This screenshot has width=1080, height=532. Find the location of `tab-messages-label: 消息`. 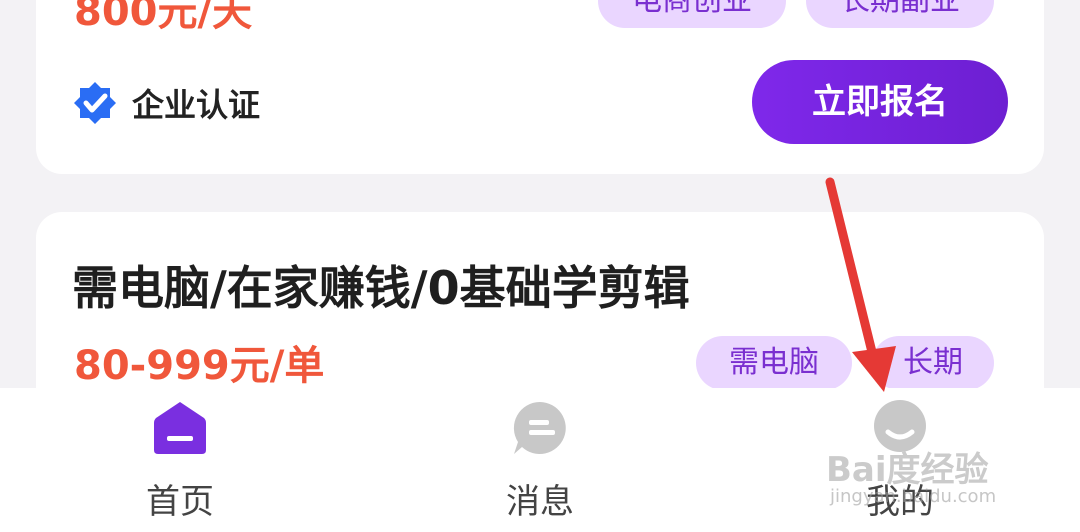

tab-messages-label: 消息 is located at coordinates (540, 502).